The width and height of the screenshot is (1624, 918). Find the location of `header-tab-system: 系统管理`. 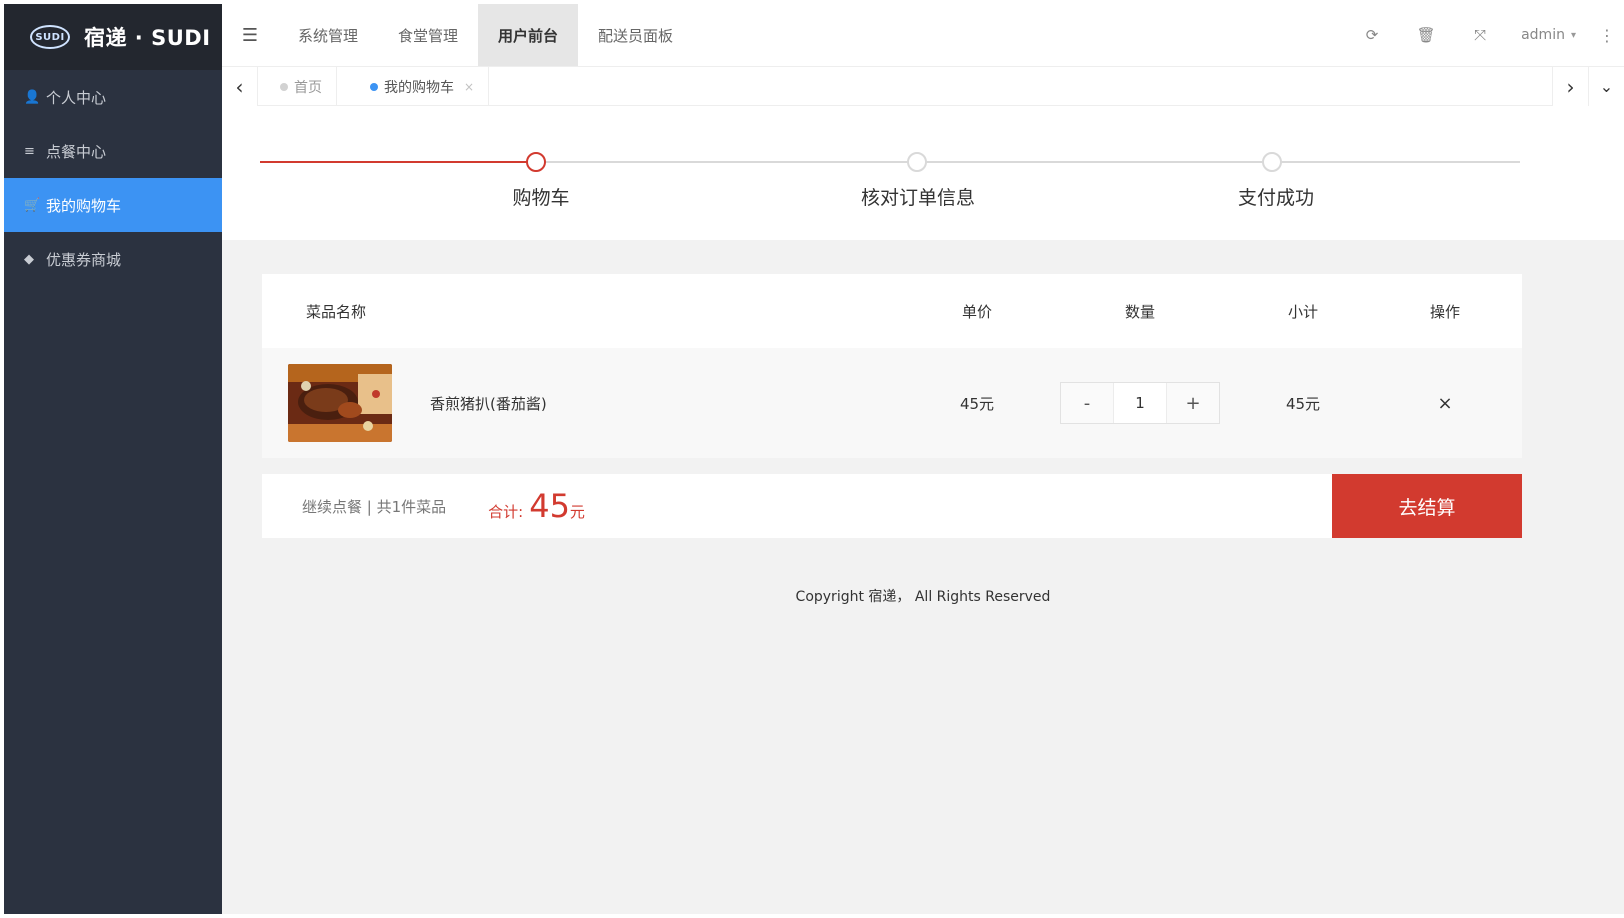

header-tab-system: 系统管理 is located at coordinates (328, 35).